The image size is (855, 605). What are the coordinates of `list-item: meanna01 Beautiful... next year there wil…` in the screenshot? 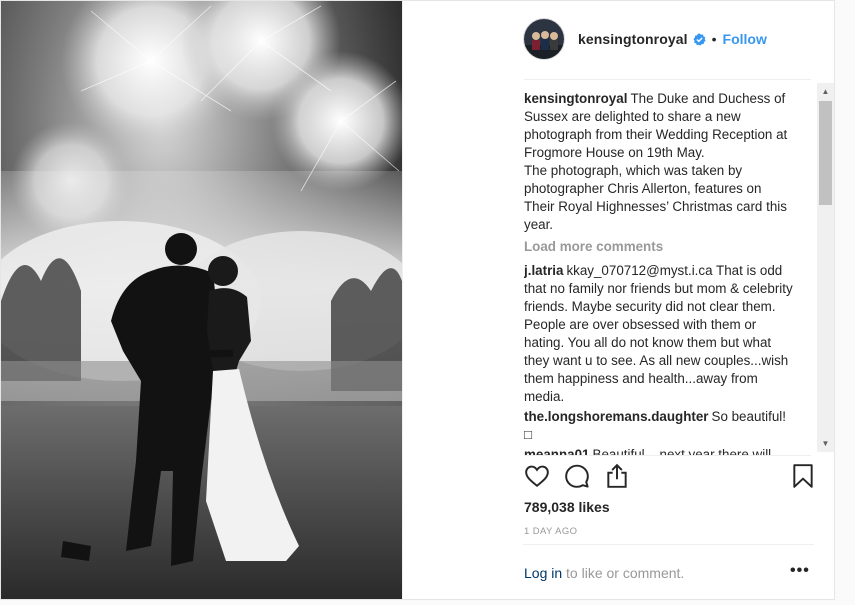 It's located at (667, 451).